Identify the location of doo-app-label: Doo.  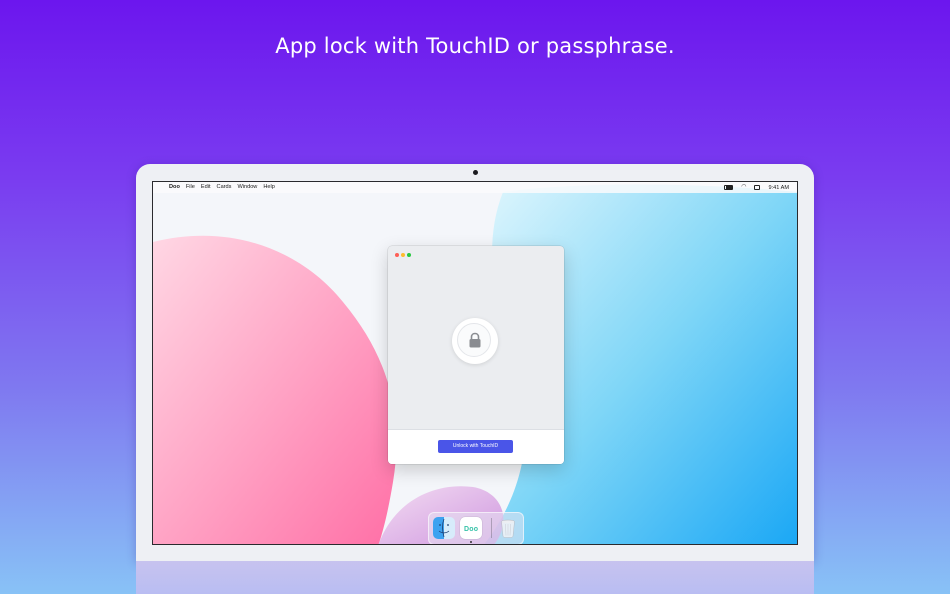
(471, 529).